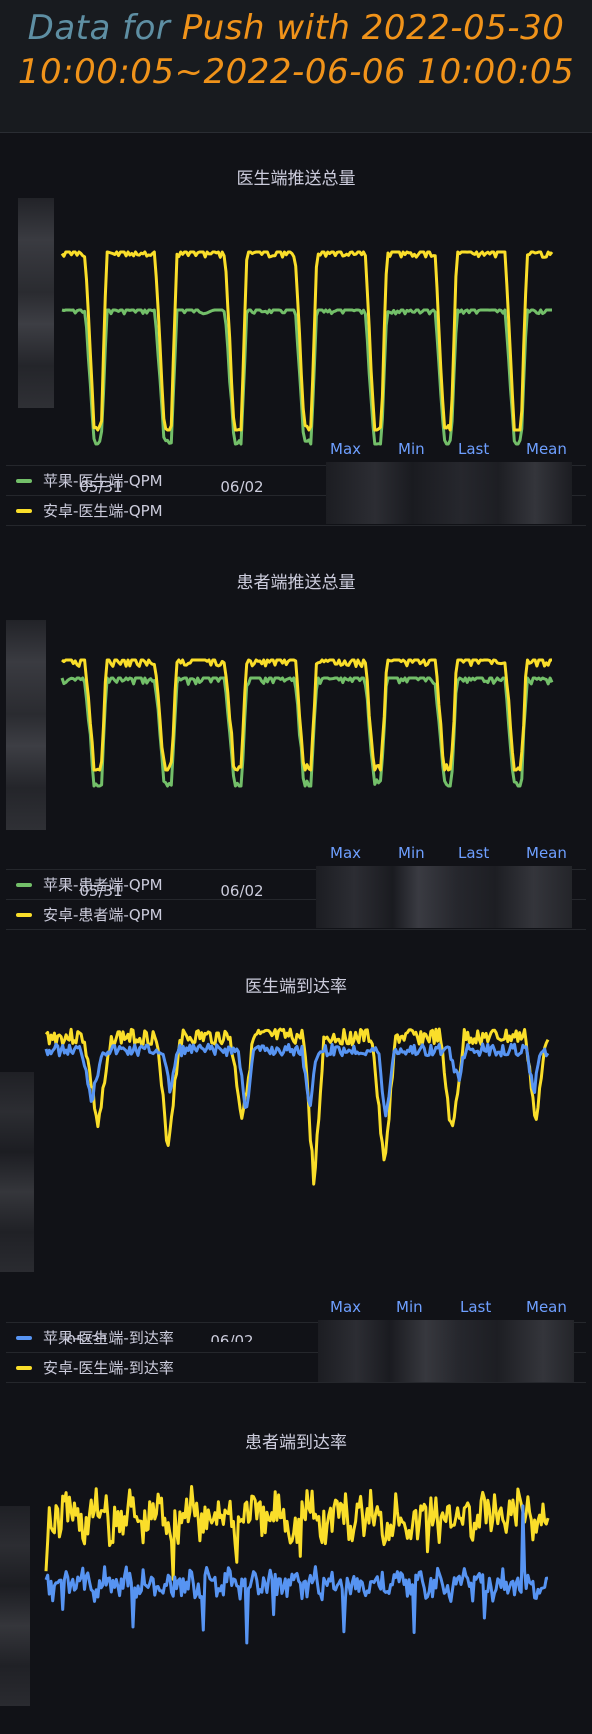 This screenshot has width=592, height=1734. Describe the element at coordinates (103, 884) in the screenshot. I see `series-label: 苹果-患者端-QPM` at that location.